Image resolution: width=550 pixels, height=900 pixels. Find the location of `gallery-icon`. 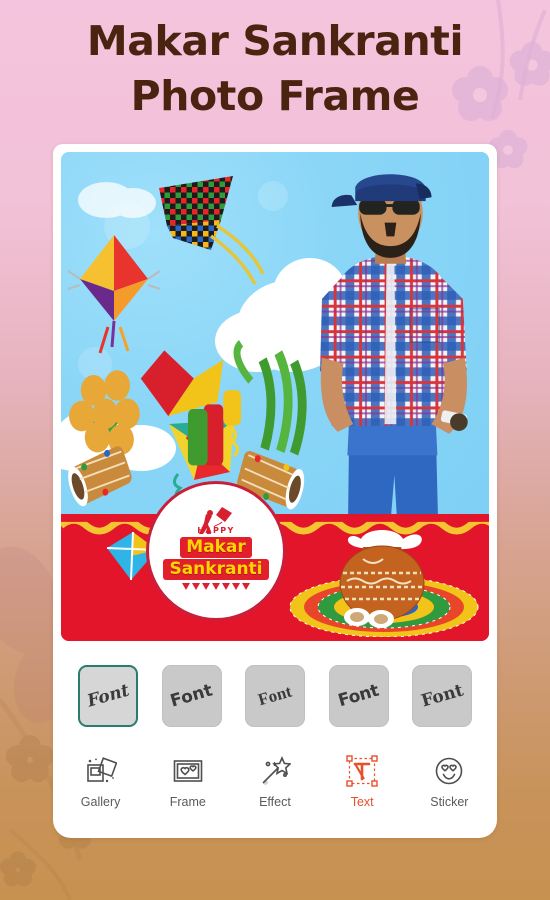

gallery-icon is located at coordinates (101, 771).